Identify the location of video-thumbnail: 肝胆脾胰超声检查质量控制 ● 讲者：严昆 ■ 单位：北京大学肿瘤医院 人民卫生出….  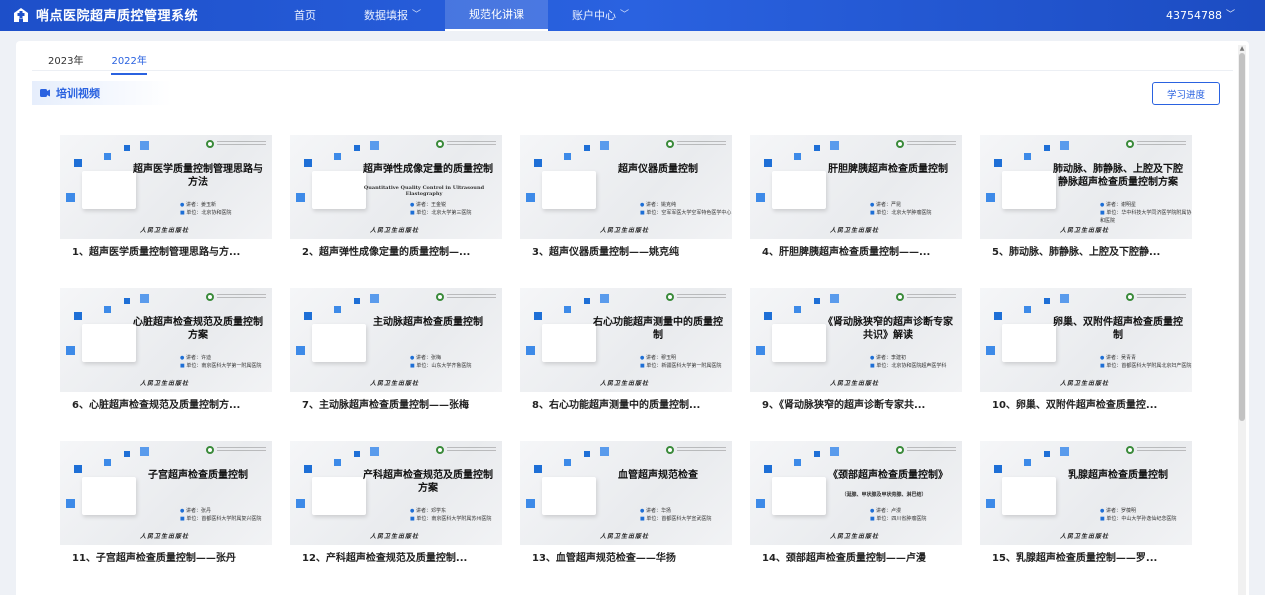
(856, 187).